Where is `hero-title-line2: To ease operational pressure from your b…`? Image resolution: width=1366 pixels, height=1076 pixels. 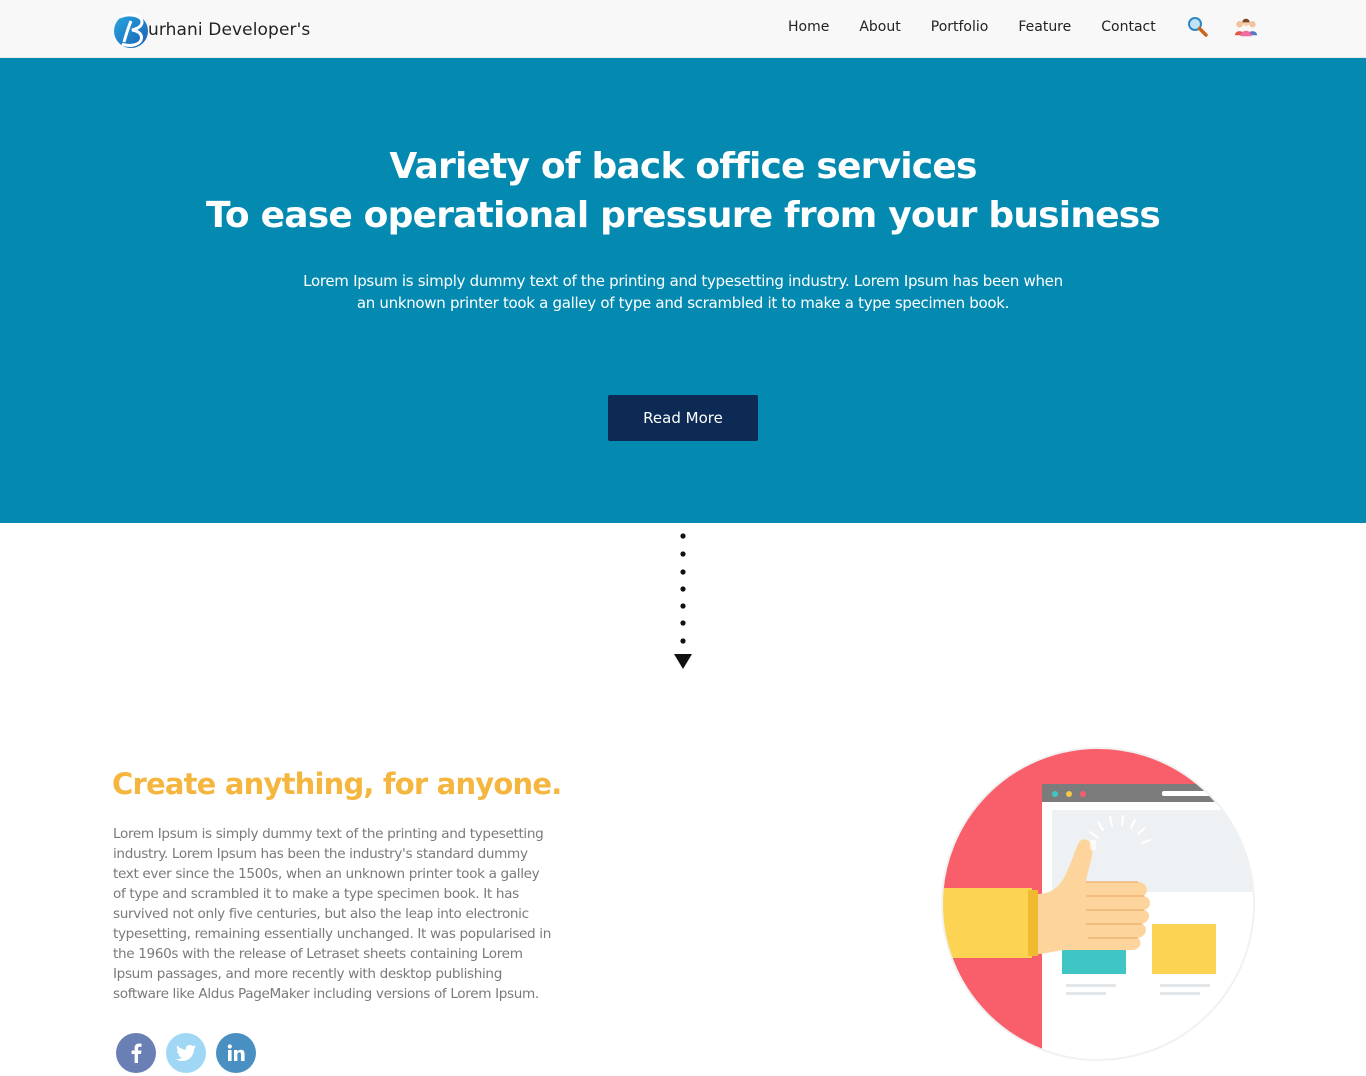 hero-title-line2: To ease operational pressure from your b… is located at coordinates (683, 215).